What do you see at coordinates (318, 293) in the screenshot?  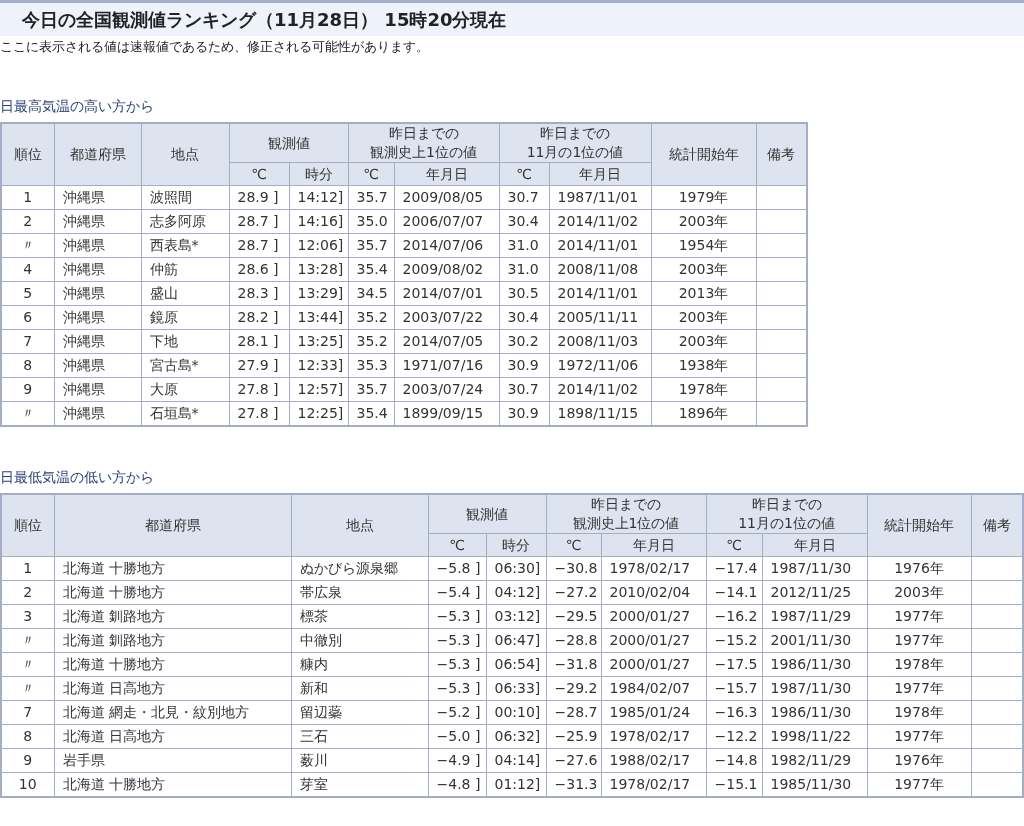 I see `table-cell: 13:29]` at bounding box center [318, 293].